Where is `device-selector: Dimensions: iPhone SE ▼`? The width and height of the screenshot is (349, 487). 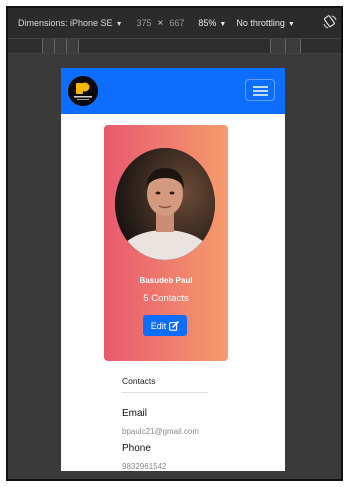 device-selector: Dimensions: iPhone SE ▼ is located at coordinates (70, 23).